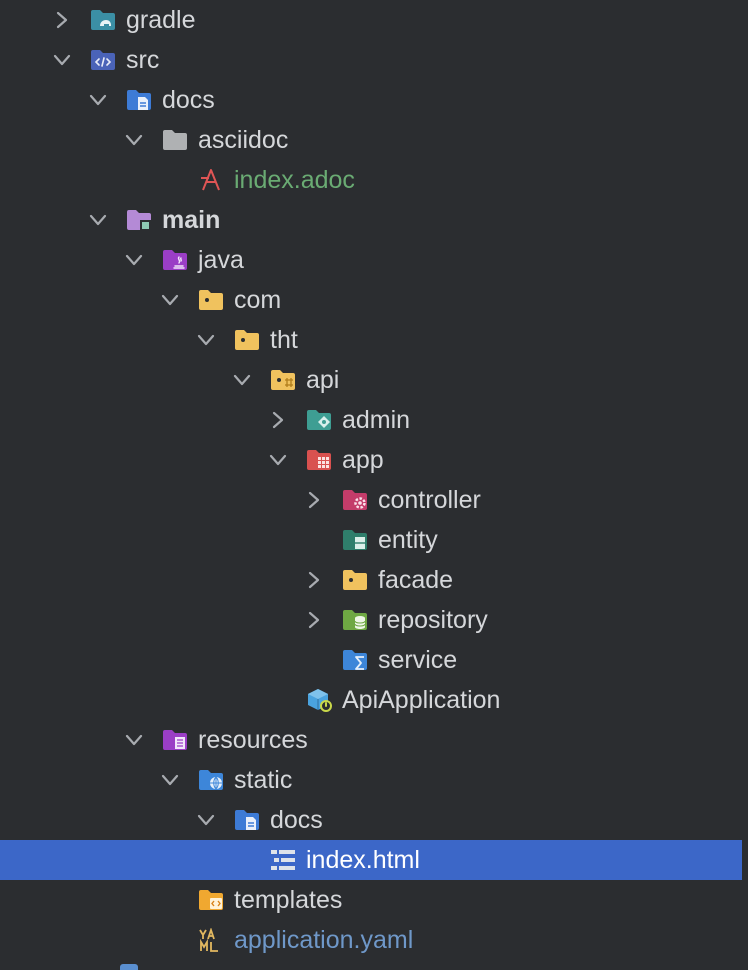 The height and width of the screenshot is (970, 748). I want to click on spring-boot-application-icon, so click(319, 700).